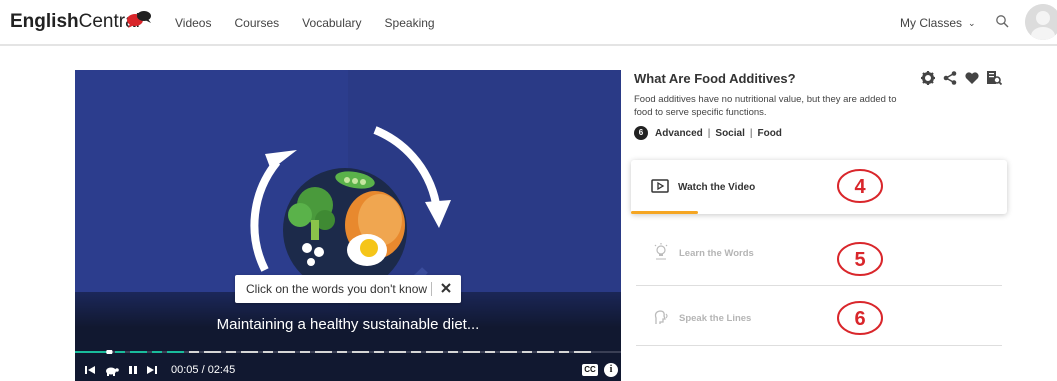 The height and width of the screenshot is (381, 1057). What do you see at coordinates (972, 23) in the screenshot?
I see `chevron-down-icon: ⌄` at bounding box center [972, 23].